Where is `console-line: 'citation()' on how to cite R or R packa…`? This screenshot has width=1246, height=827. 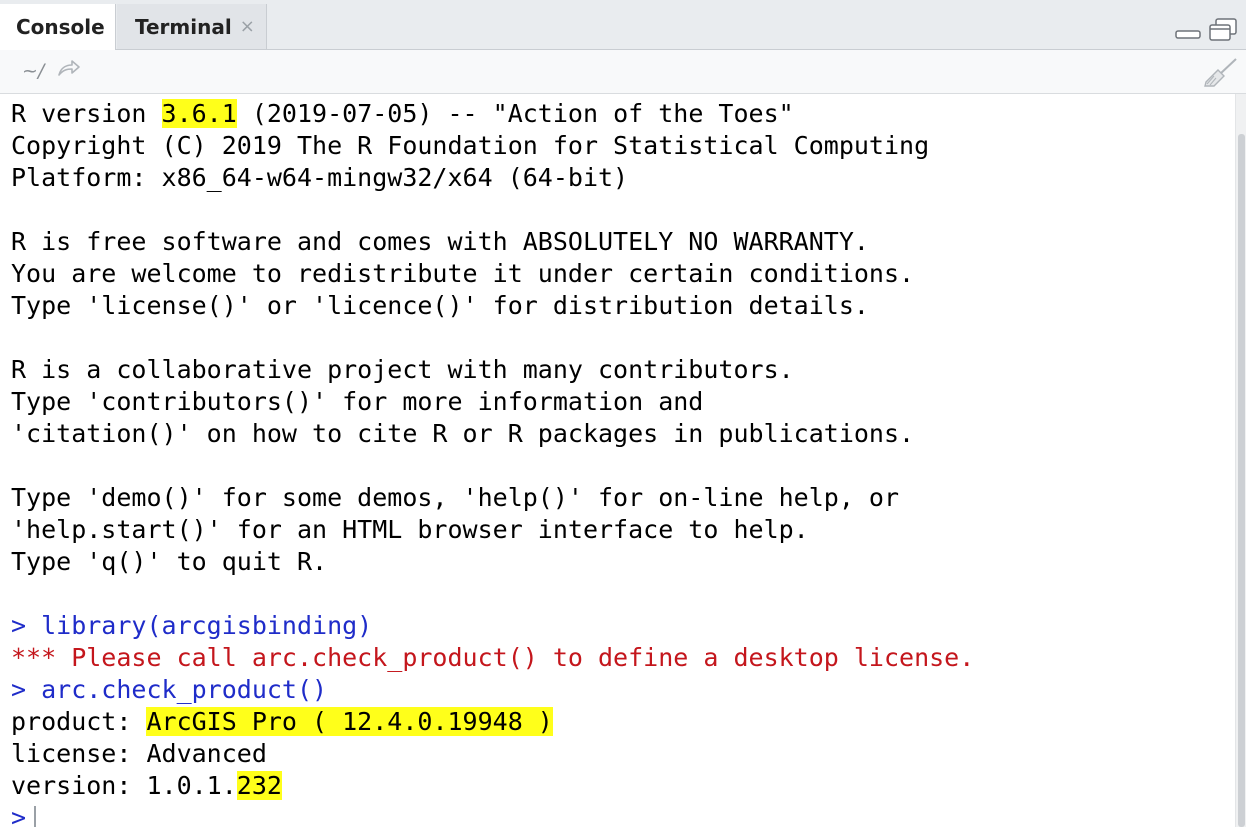
console-line: 'citation()' on how to cite R or R packa… is located at coordinates (463, 433).